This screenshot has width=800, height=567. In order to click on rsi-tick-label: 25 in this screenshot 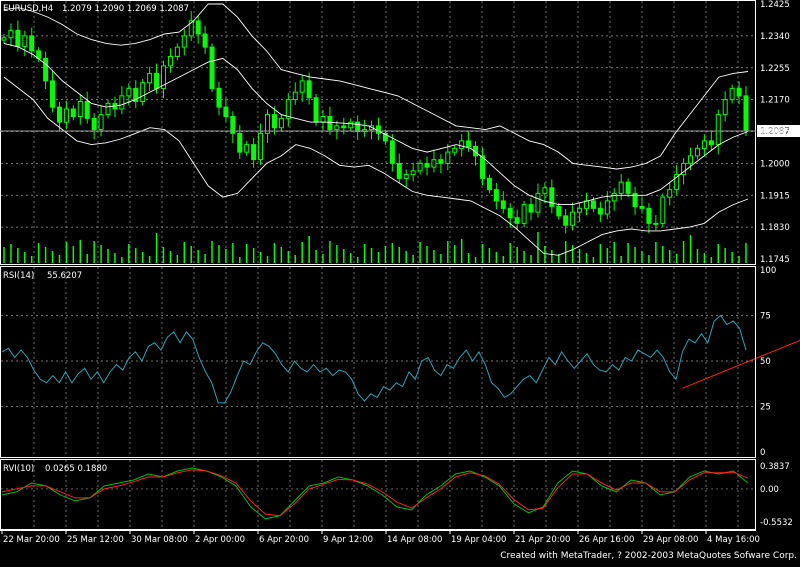, I will do `click(765, 408)`.